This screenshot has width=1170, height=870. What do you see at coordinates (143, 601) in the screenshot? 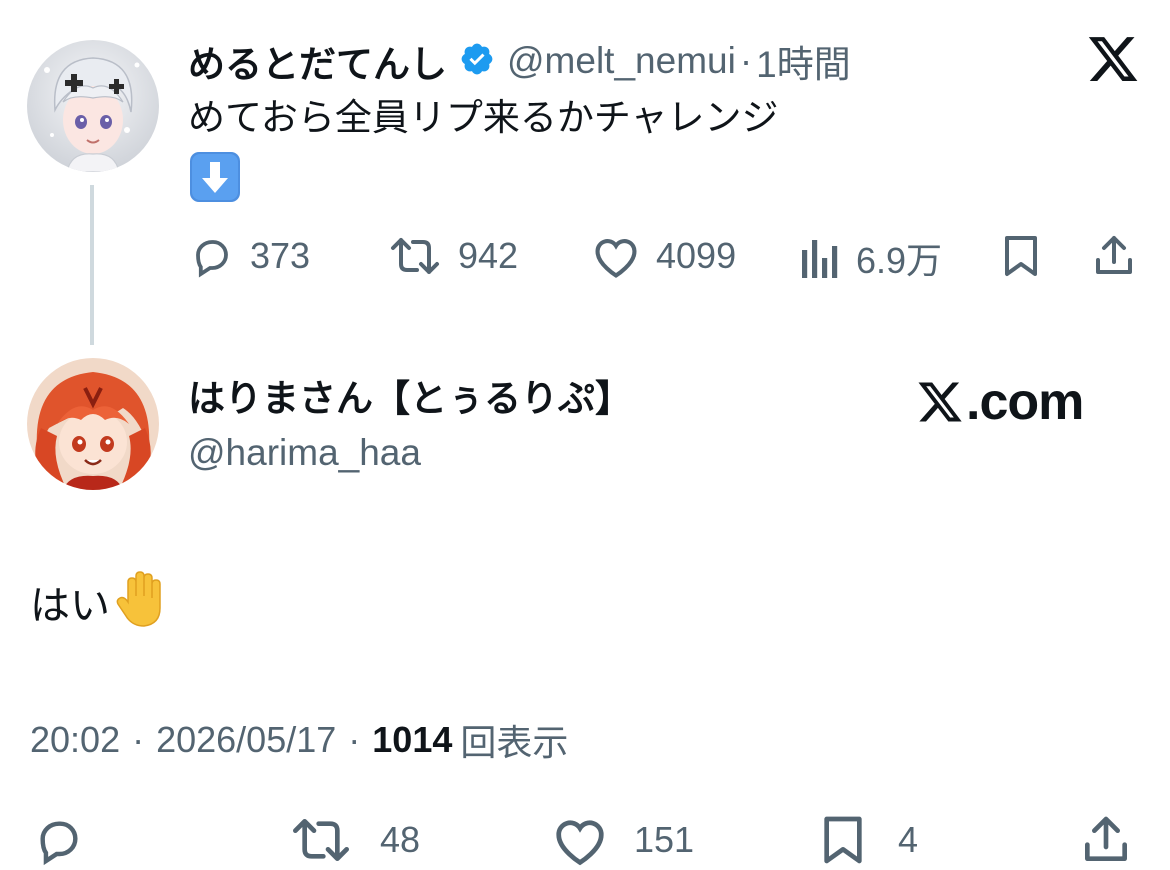
I see `raised-hand-emoji-icon` at bounding box center [143, 601].